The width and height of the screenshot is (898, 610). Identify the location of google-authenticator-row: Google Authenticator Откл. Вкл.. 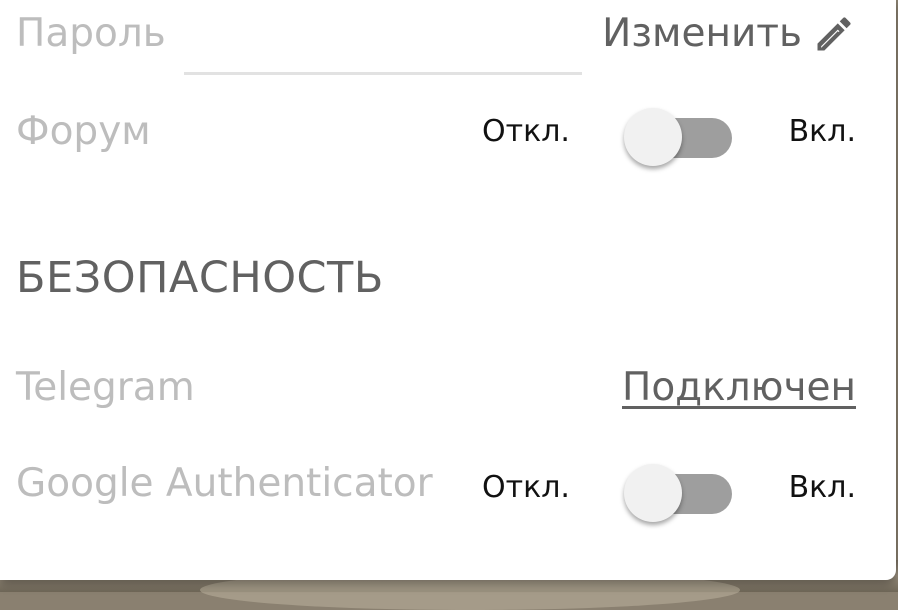
(436, 491).